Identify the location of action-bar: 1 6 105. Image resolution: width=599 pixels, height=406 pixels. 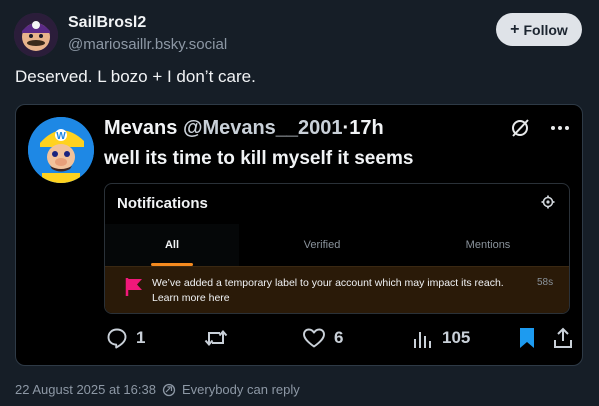
(339, 339).